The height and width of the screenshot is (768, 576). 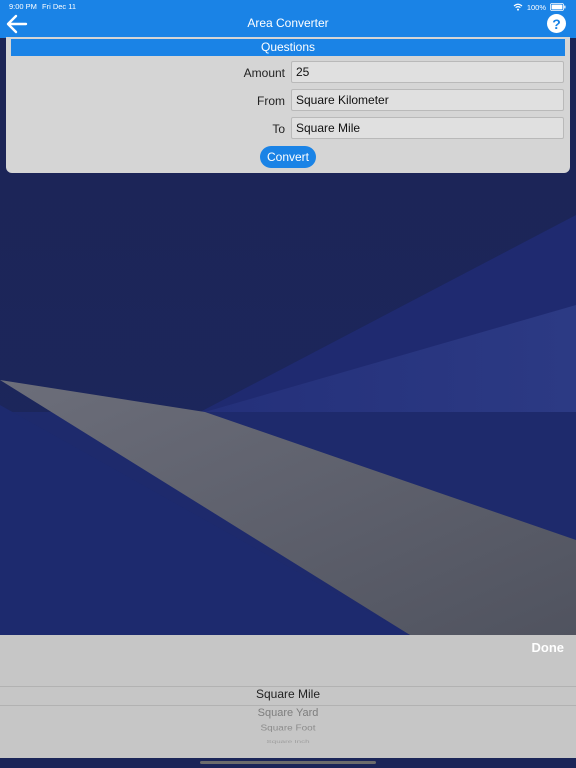 I want to click on page-title: Area Converter, so click(x=288, y=23).